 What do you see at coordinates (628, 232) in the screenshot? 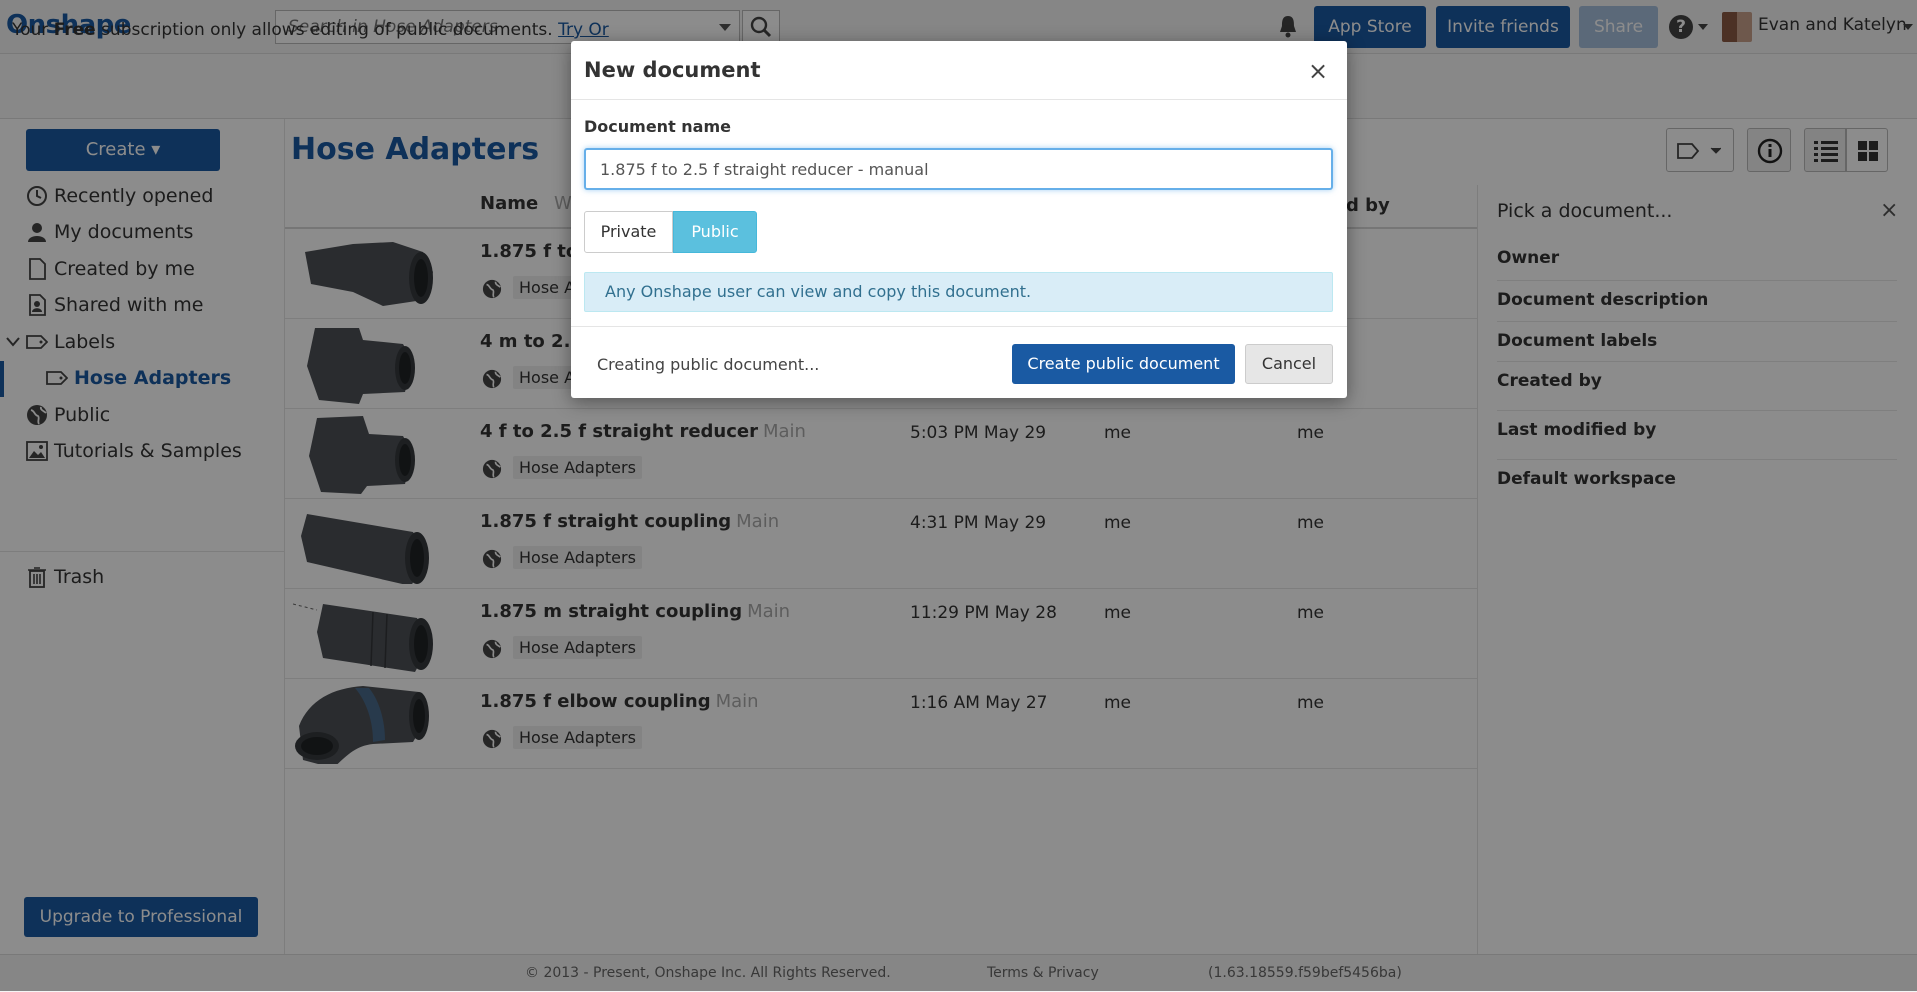
I see `private-toggle-button: Private` at bounding box center [628, 232].